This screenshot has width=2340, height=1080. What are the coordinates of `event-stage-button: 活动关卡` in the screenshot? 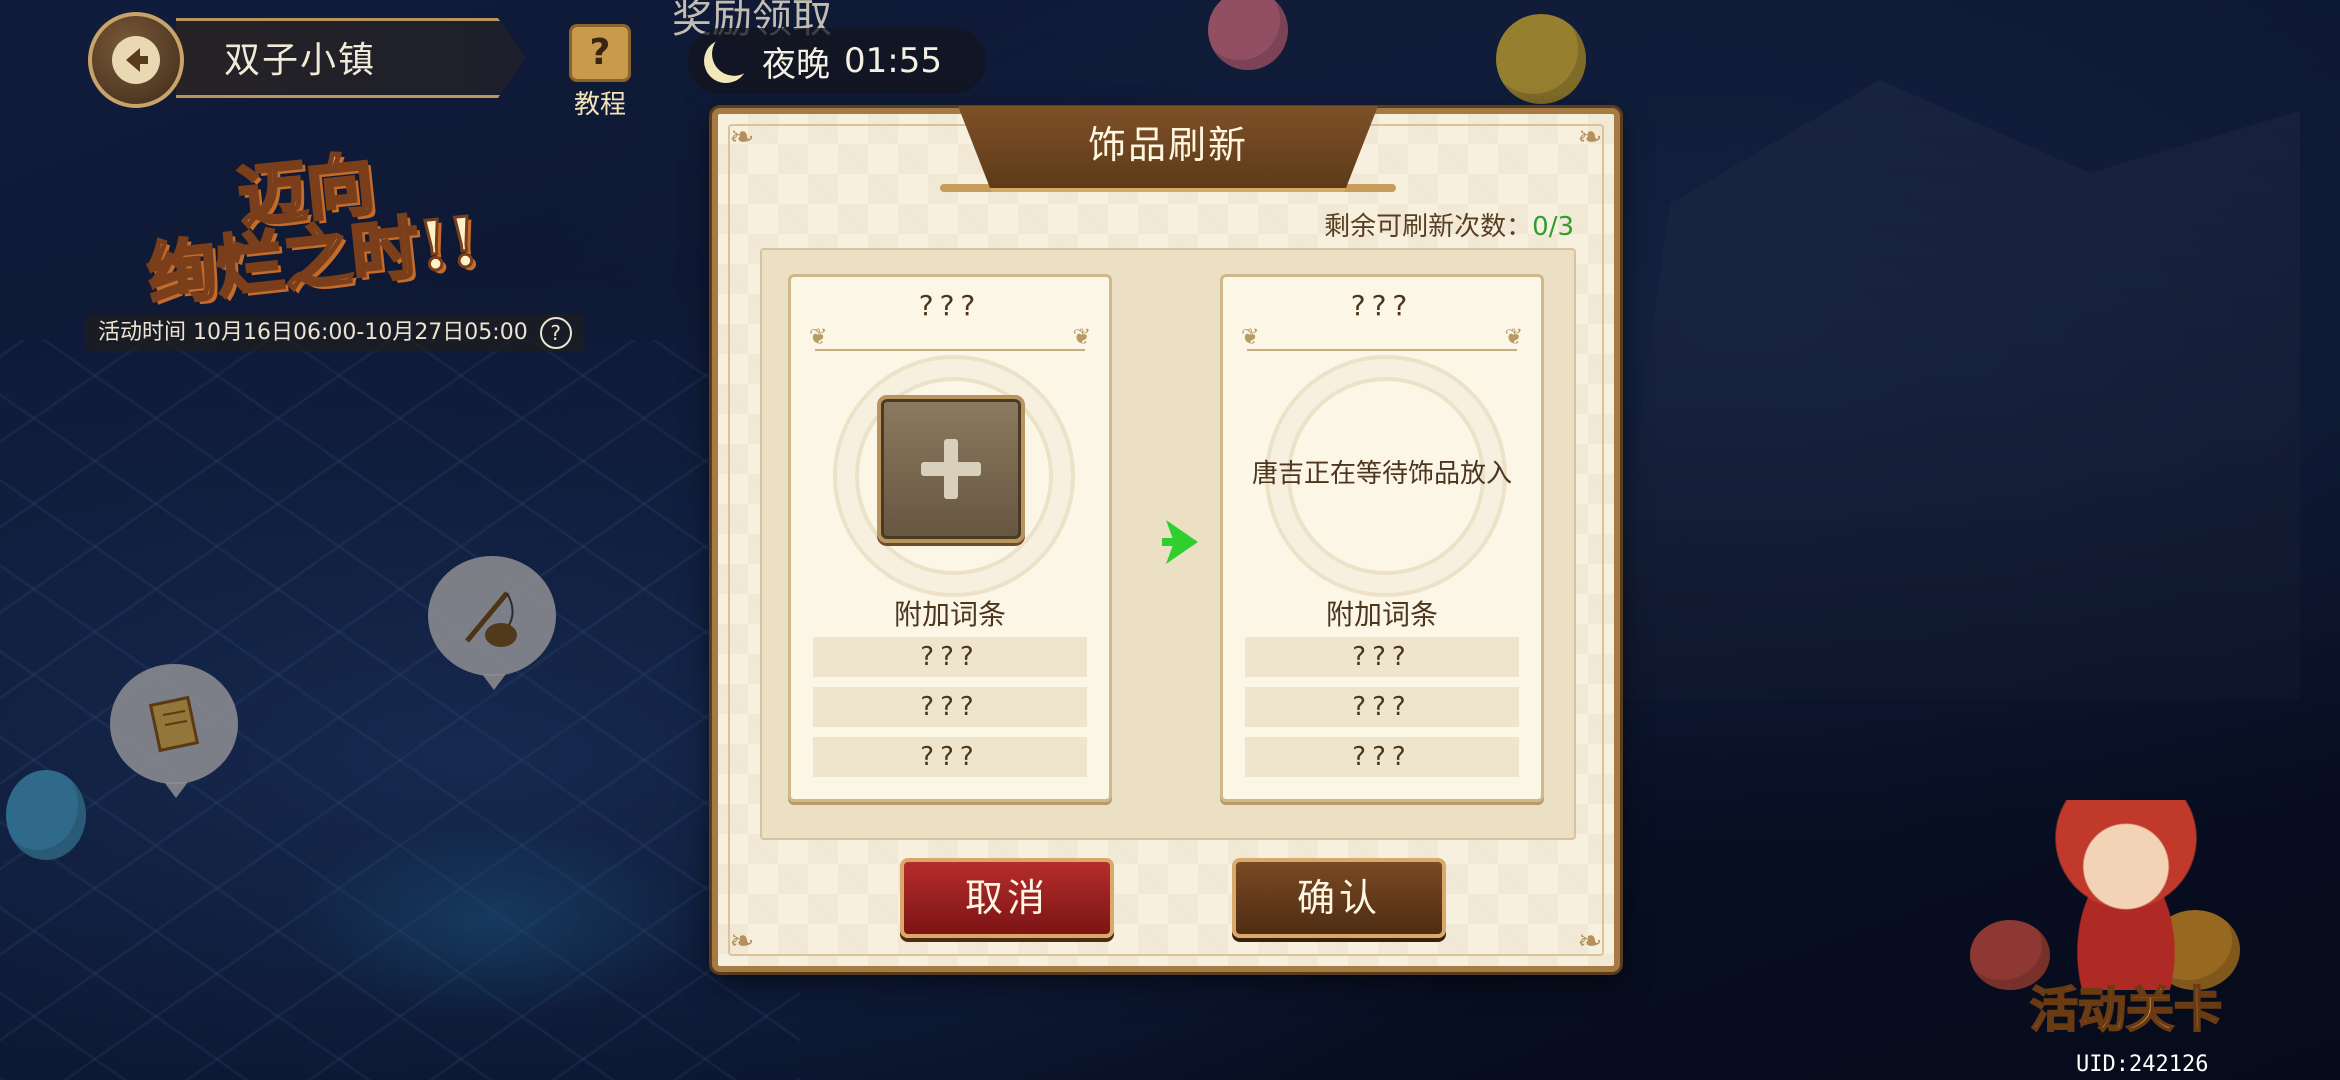 It's located at (2126, 925).